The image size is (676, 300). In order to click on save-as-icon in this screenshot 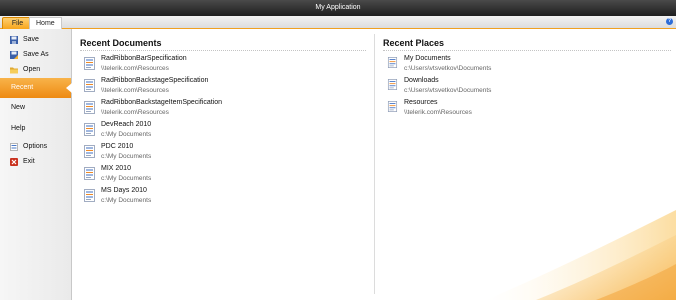, I will do `click(14, 55)`.